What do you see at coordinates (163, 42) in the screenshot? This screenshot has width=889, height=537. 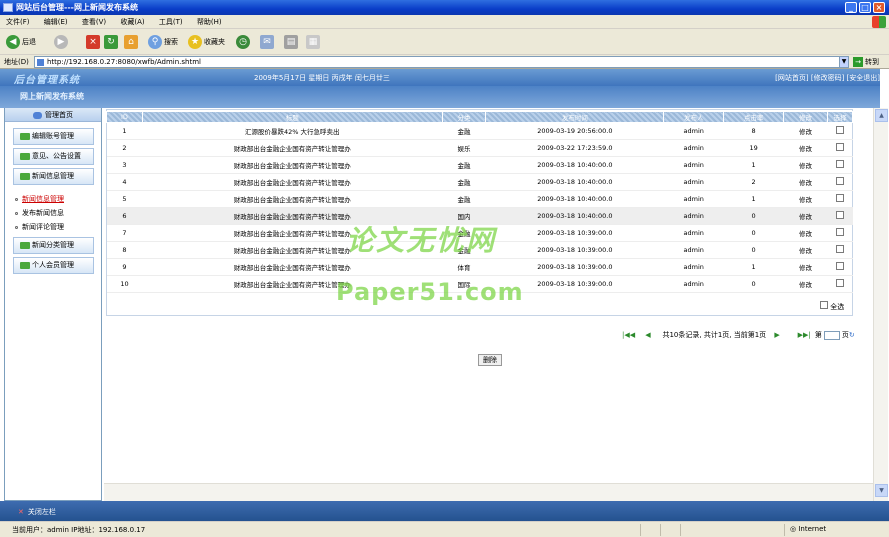 I see `search-button: ⚲ 搜索` at bounding box center [163, 42].